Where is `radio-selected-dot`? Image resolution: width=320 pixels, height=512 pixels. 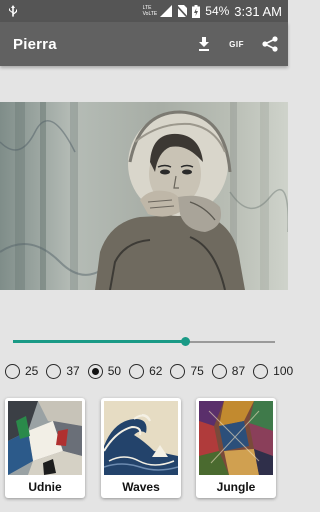 radio-selected-dot is located at coordinates (95, 371).